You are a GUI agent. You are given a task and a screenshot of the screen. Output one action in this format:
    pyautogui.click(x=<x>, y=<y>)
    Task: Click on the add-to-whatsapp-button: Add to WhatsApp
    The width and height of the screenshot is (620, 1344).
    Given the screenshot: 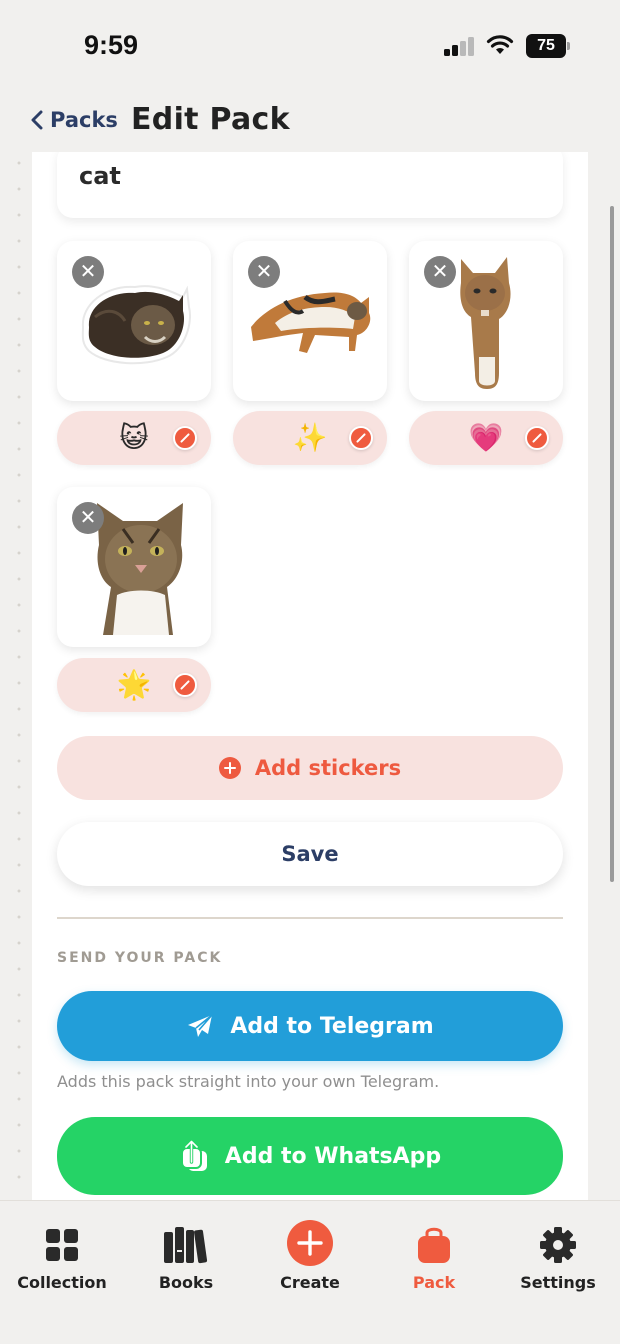 What is the action you would take?
    pyautogui.click(x=310, y=1156)
    